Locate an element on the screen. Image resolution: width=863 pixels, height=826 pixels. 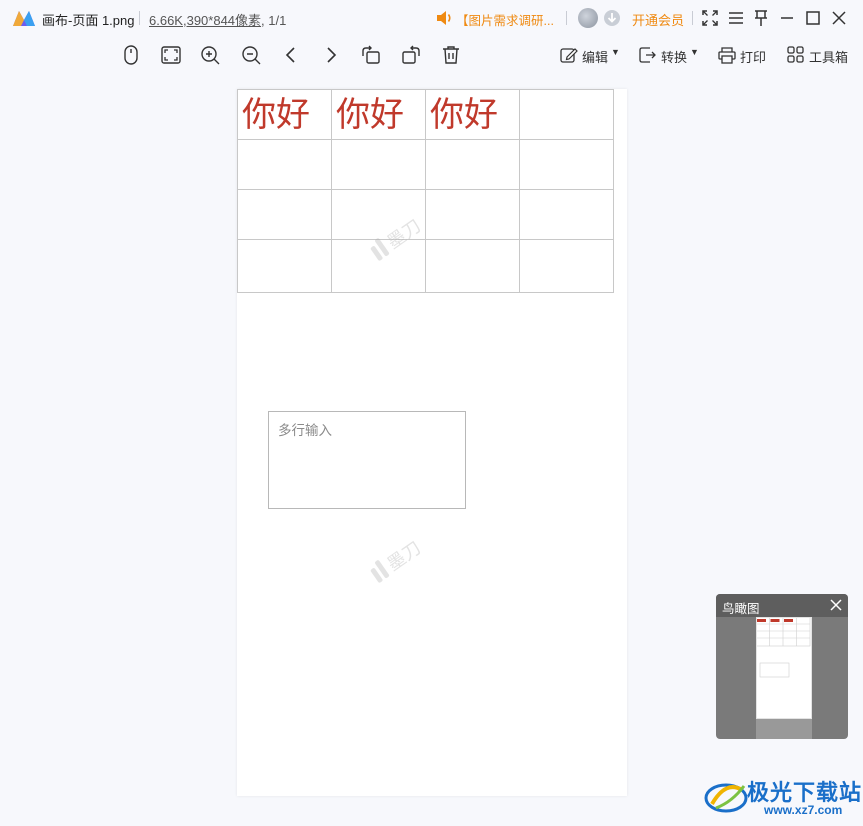
pin-icon is located at coordinates (761, 18).